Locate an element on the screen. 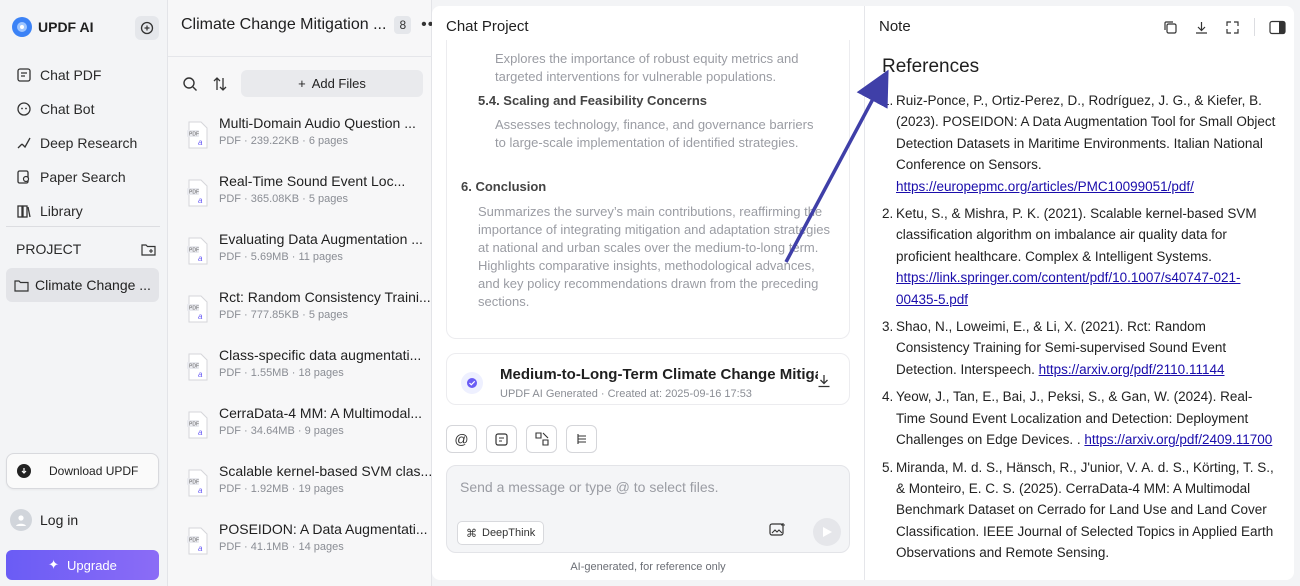 The width and height of the screenshot is (1300, 586). add-files-button: + Add Files is located at coordinates (332, 83).